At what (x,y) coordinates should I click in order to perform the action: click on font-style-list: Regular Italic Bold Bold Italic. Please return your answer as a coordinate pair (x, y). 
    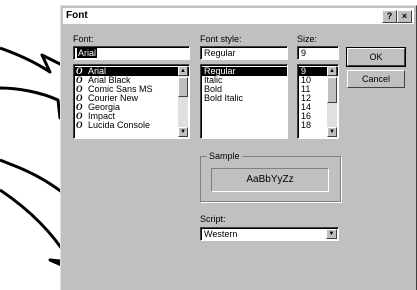
    Looking at the image, I should click on (244, 101).